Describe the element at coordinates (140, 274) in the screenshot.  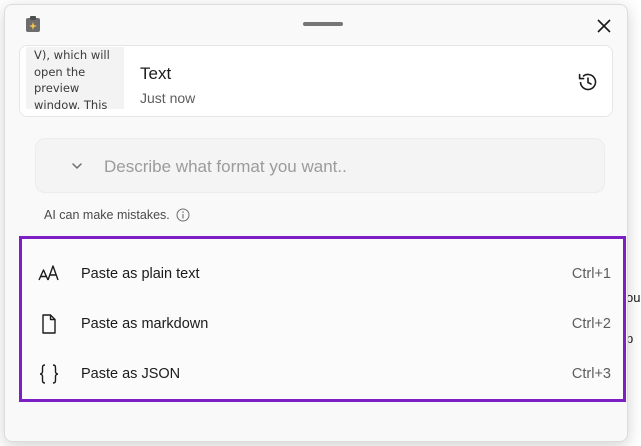
I see `paste-option-label: Paste as plain text` at that location.